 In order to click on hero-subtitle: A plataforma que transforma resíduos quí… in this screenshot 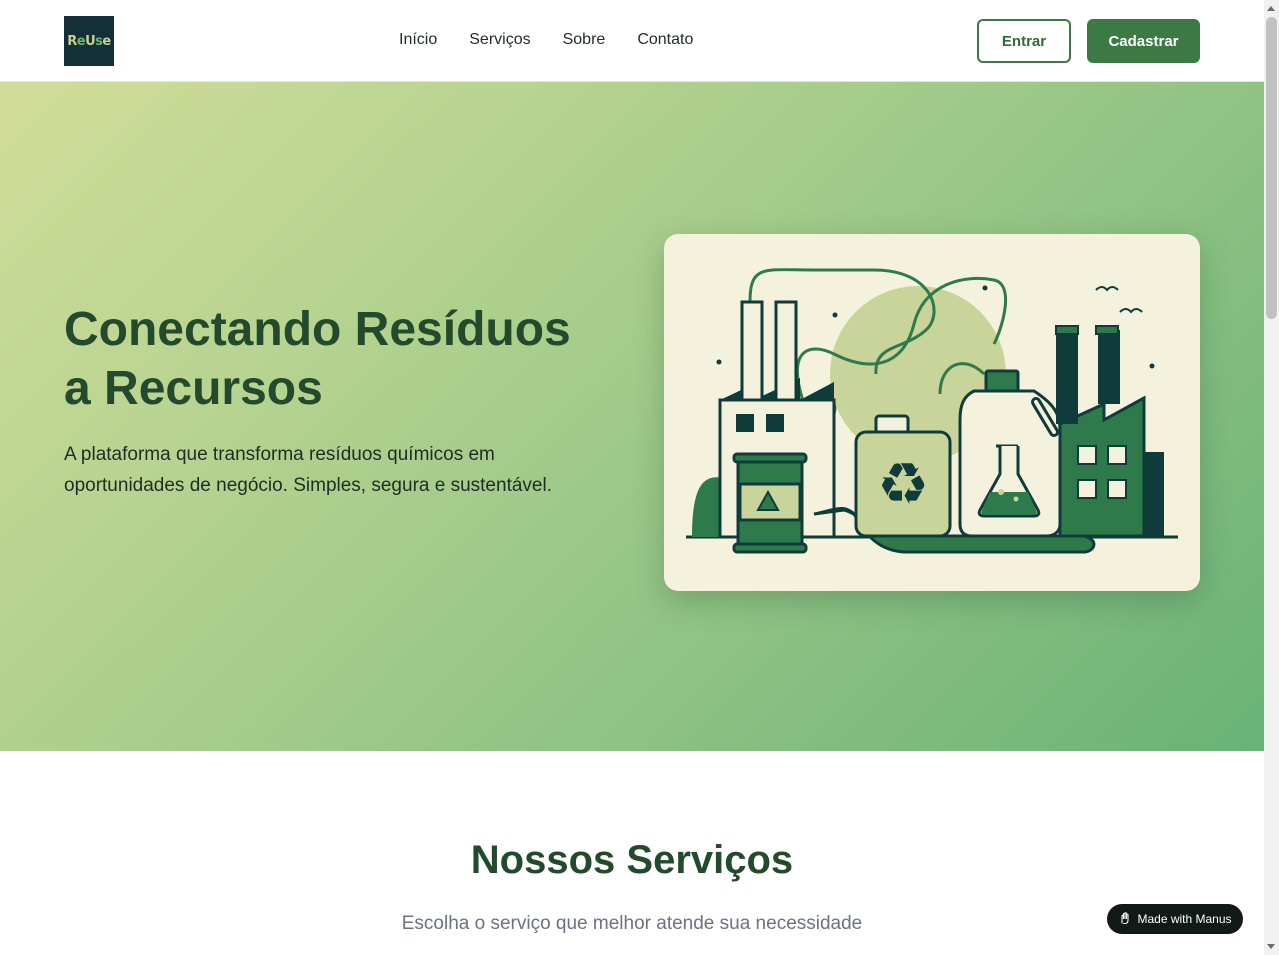, I will do `click(308, 470)`.